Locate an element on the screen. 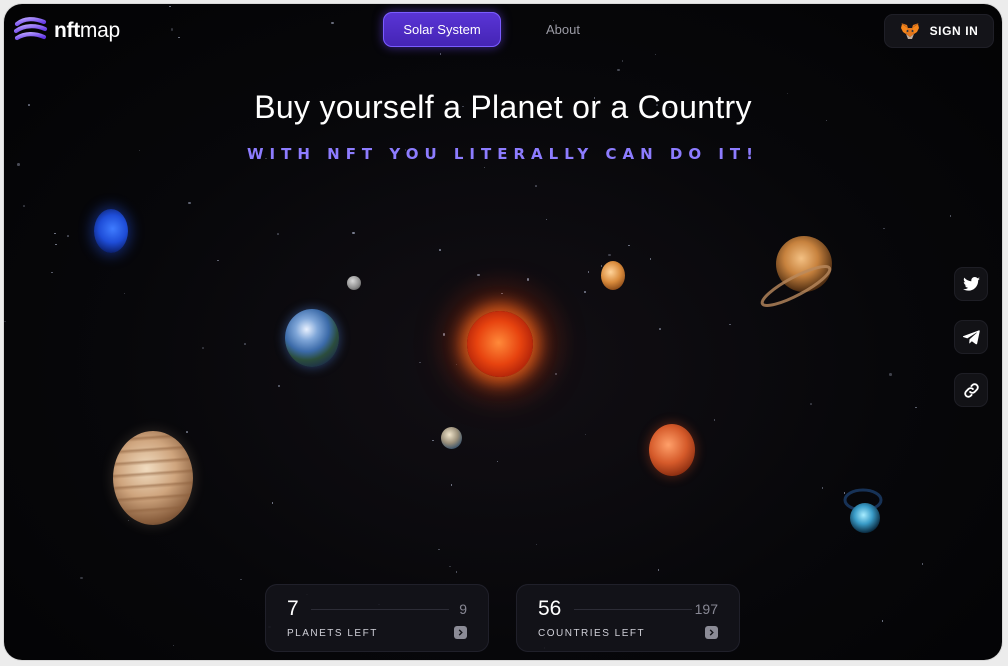  sign-in-button: SIGN IN is located at coordinates (939, 31).